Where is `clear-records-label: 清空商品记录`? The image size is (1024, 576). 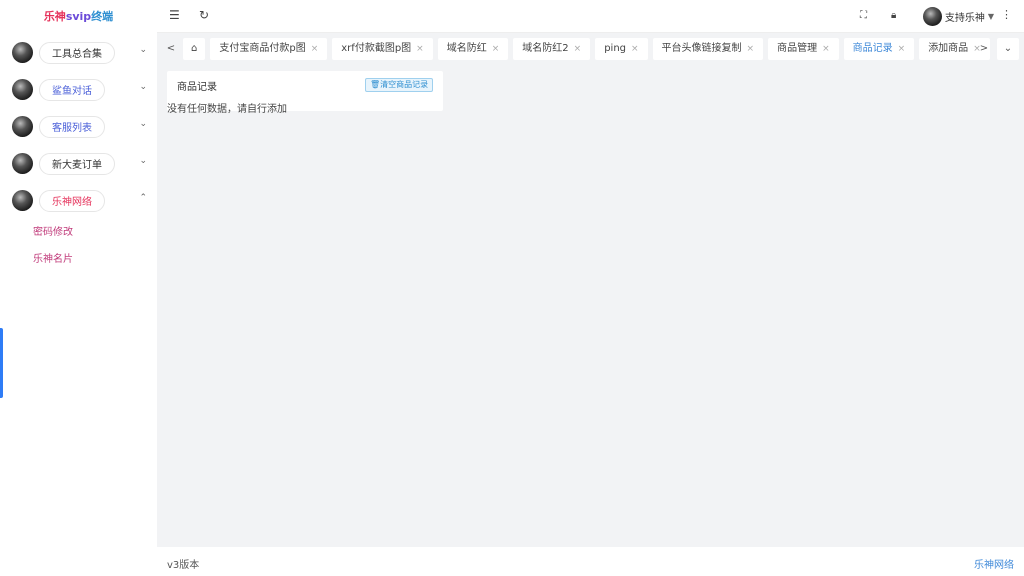
clear-records-label: 清空商品记录 is located at coordinates (404, 84).